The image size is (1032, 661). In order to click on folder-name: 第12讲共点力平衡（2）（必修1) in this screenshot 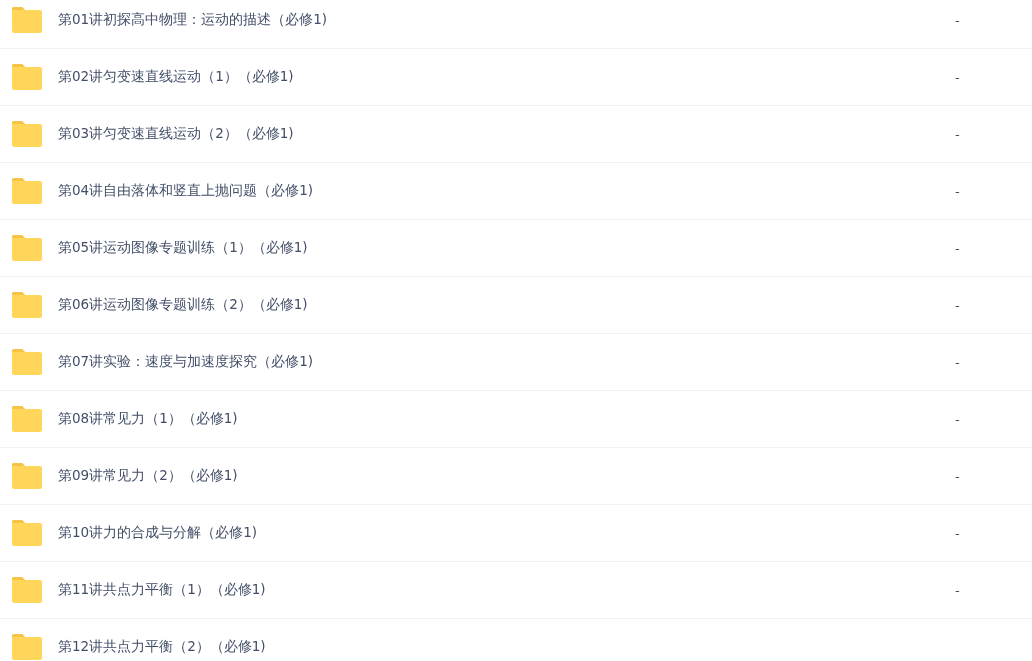, I will do `click(162, 647)`.